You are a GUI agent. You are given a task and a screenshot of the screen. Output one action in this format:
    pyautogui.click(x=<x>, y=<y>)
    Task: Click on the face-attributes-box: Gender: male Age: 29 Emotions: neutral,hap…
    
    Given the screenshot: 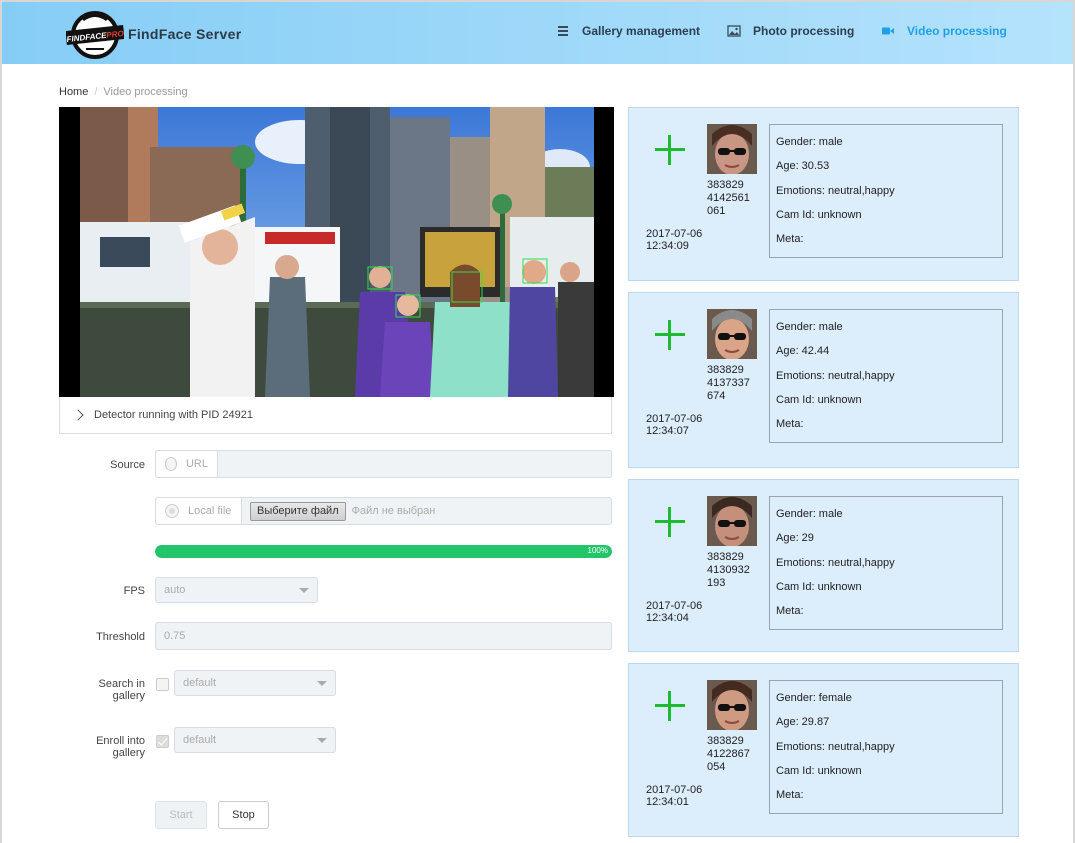 What is the action you would take?
    pyautogui.click(x=886, y=563)
    